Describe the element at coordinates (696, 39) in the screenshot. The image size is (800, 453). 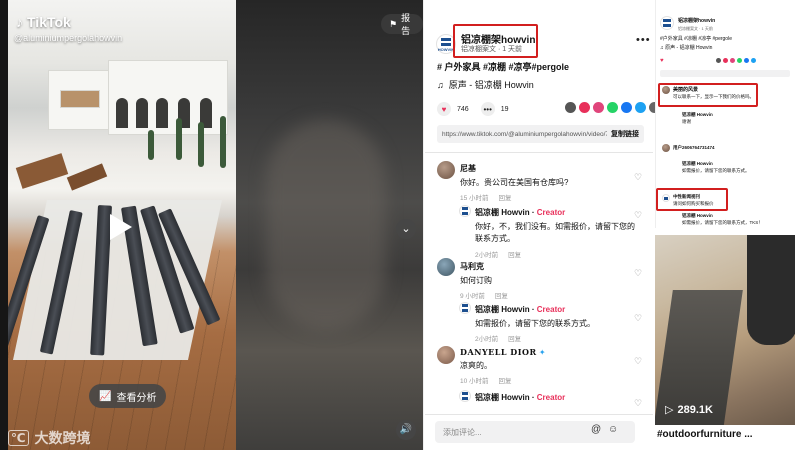
I see `post-hashtags: #户外家具 #凉棚 #凉亭 #pergole` at that location.